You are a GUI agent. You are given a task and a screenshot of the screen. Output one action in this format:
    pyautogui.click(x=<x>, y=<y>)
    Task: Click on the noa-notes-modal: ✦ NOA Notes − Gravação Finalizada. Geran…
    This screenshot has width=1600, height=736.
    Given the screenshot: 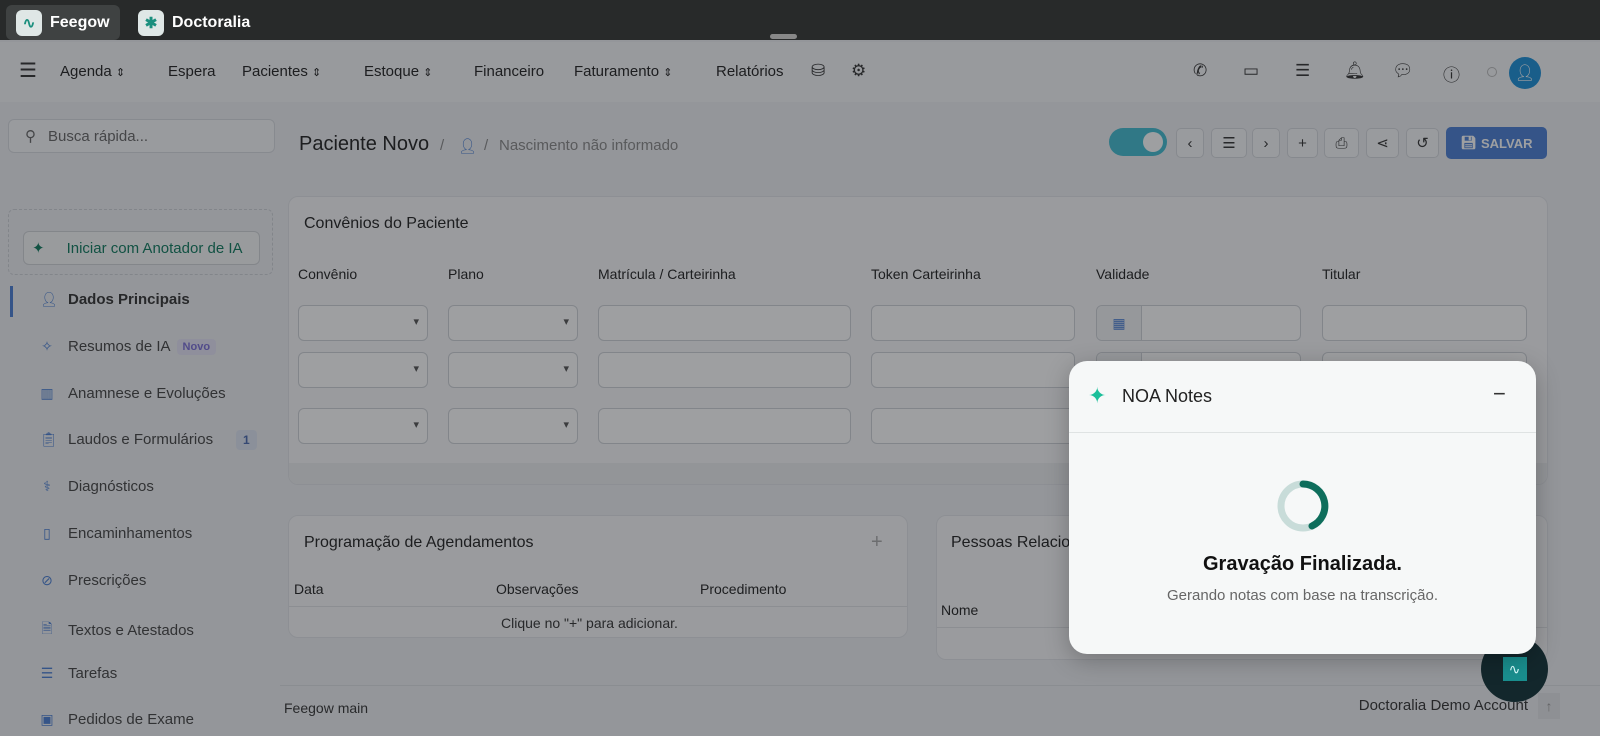 What is the action you would take?
    pyautogui.click(x=1302, y=507)
    